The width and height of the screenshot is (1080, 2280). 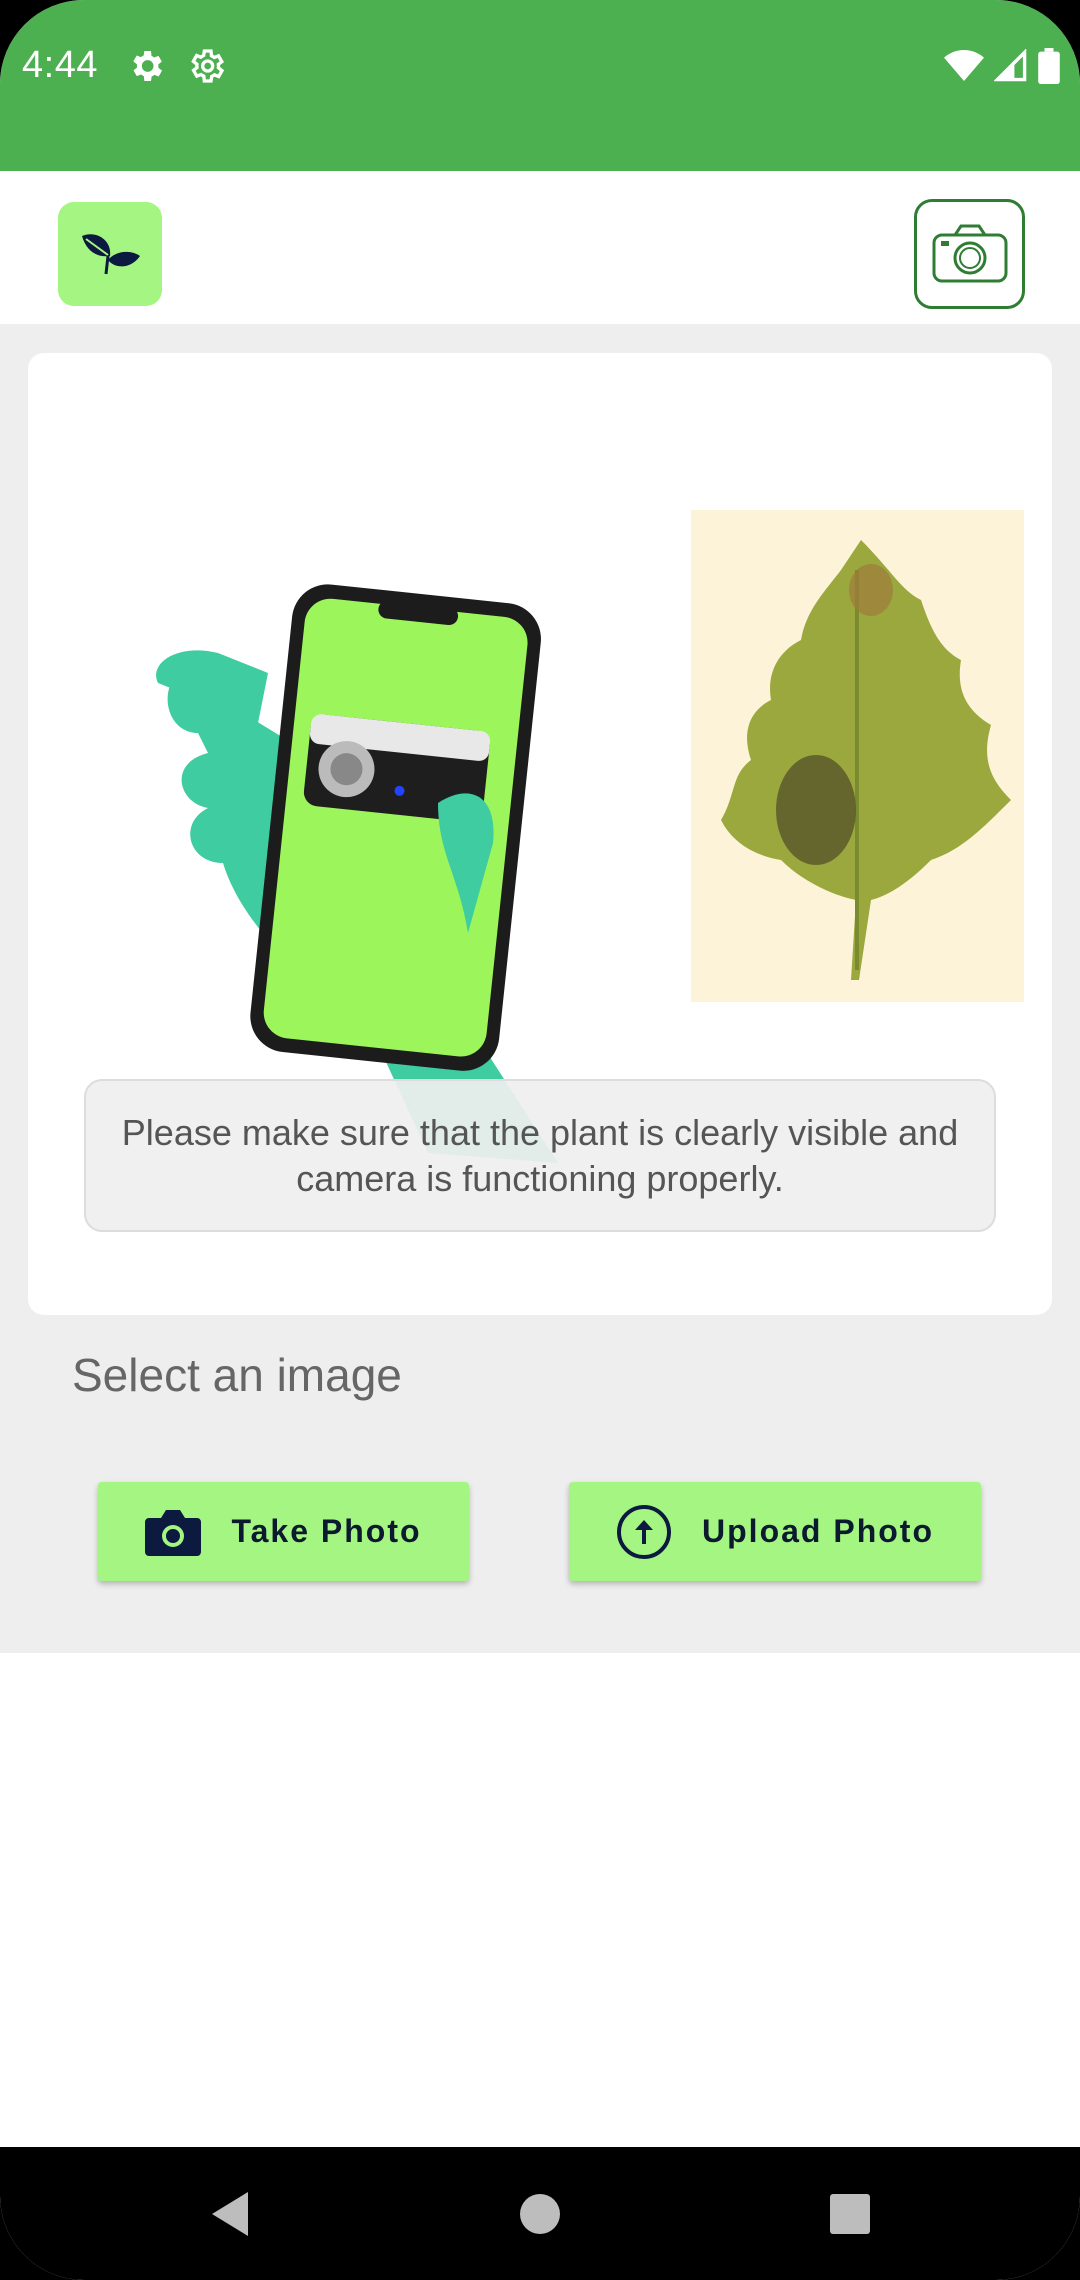 I want to click on leaf-image, so click(x=857, y=756).